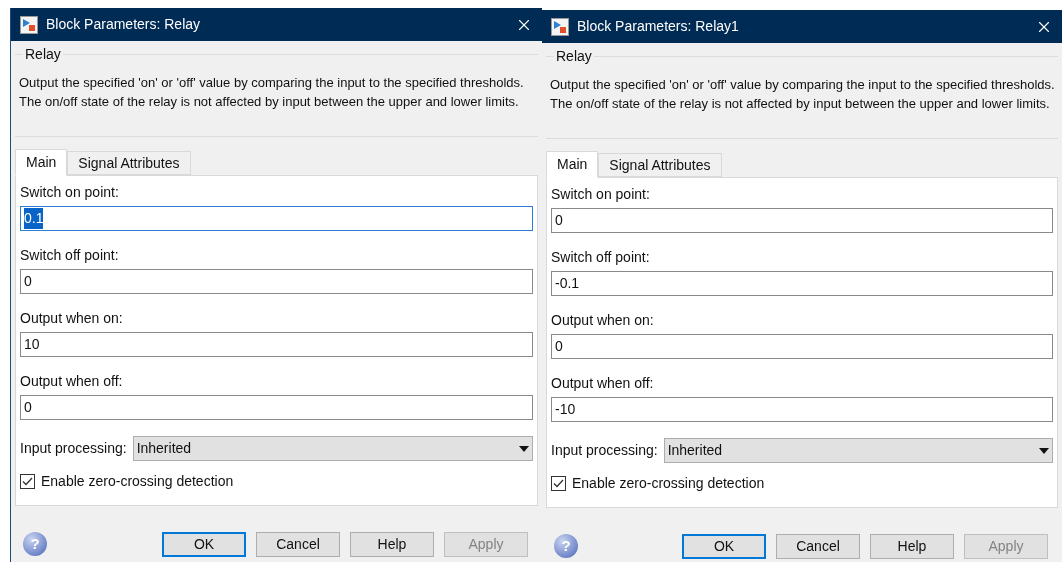  Describe the element at coordinates (658, 26) in the screenshot. I see `window-title: Block Parameters: Relay1` at that location.